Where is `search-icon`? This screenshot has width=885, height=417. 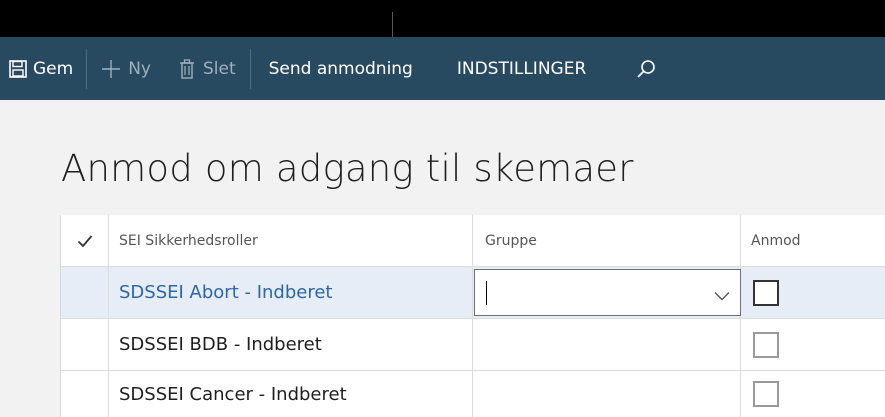
search-icon is located at coordinates (646, 69).